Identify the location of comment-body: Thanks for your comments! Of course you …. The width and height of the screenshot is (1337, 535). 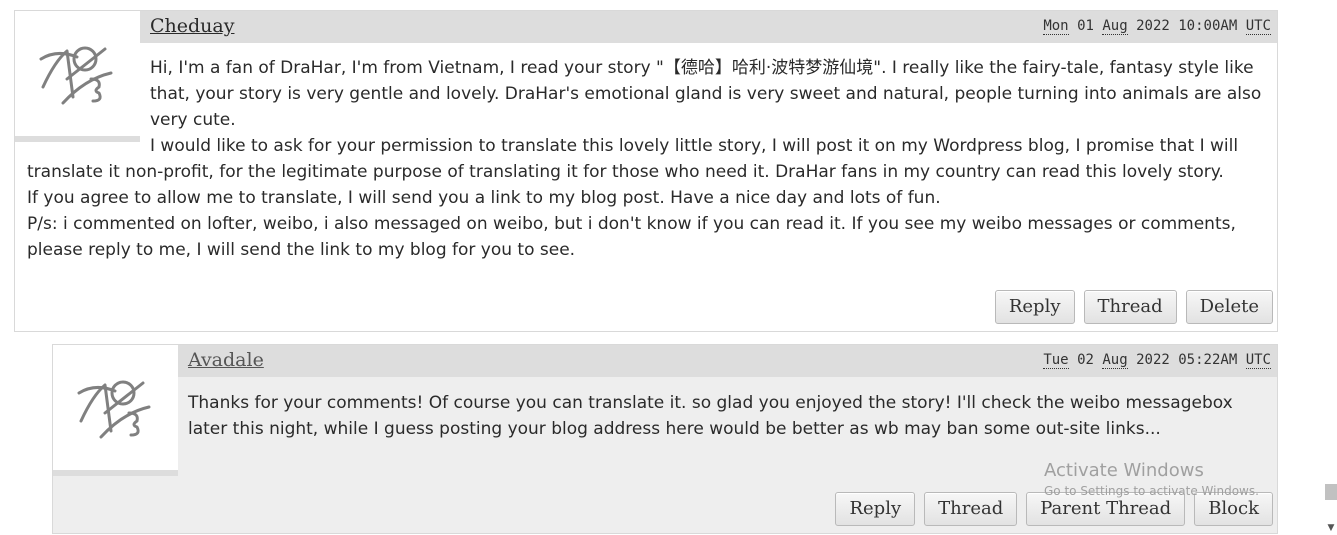
(717, 416).